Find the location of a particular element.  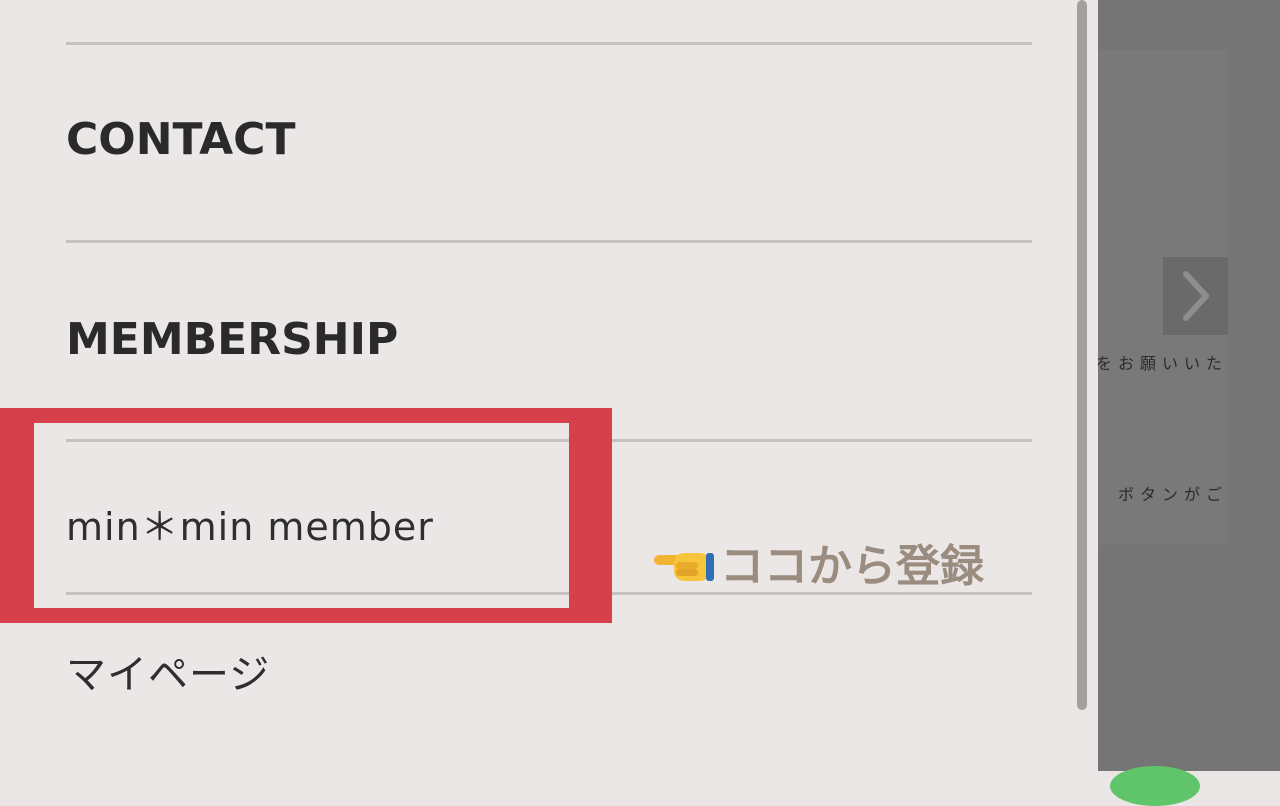

background-text: ボタンがご is located at coordinates (1172, 494).